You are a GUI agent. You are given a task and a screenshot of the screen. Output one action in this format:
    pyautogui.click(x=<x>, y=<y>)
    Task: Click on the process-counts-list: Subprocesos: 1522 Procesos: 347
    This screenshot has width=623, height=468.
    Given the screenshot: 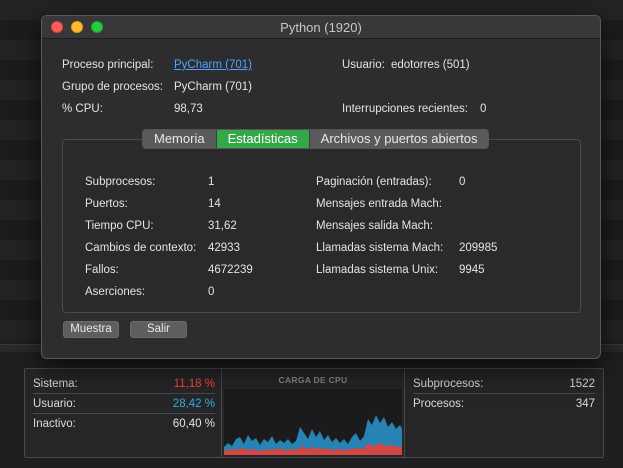 What is the action you would take?
    pyautogui.click(x=504, y=394)
    